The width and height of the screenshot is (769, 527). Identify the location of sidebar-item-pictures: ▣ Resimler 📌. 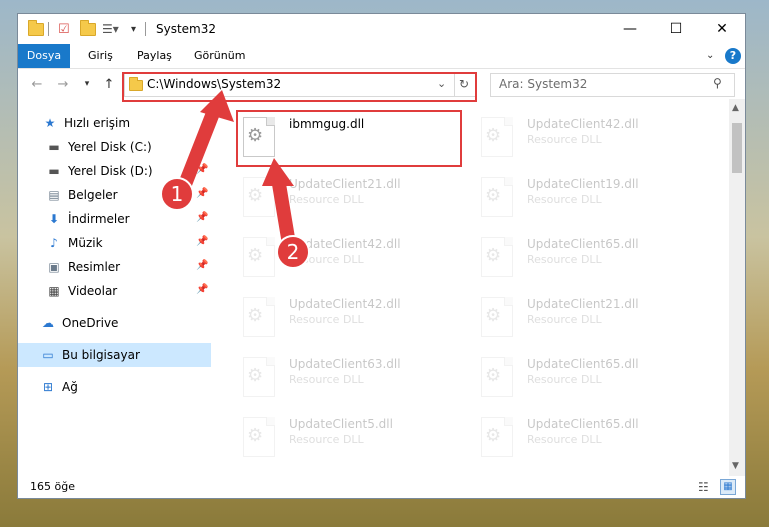
(114, 267).